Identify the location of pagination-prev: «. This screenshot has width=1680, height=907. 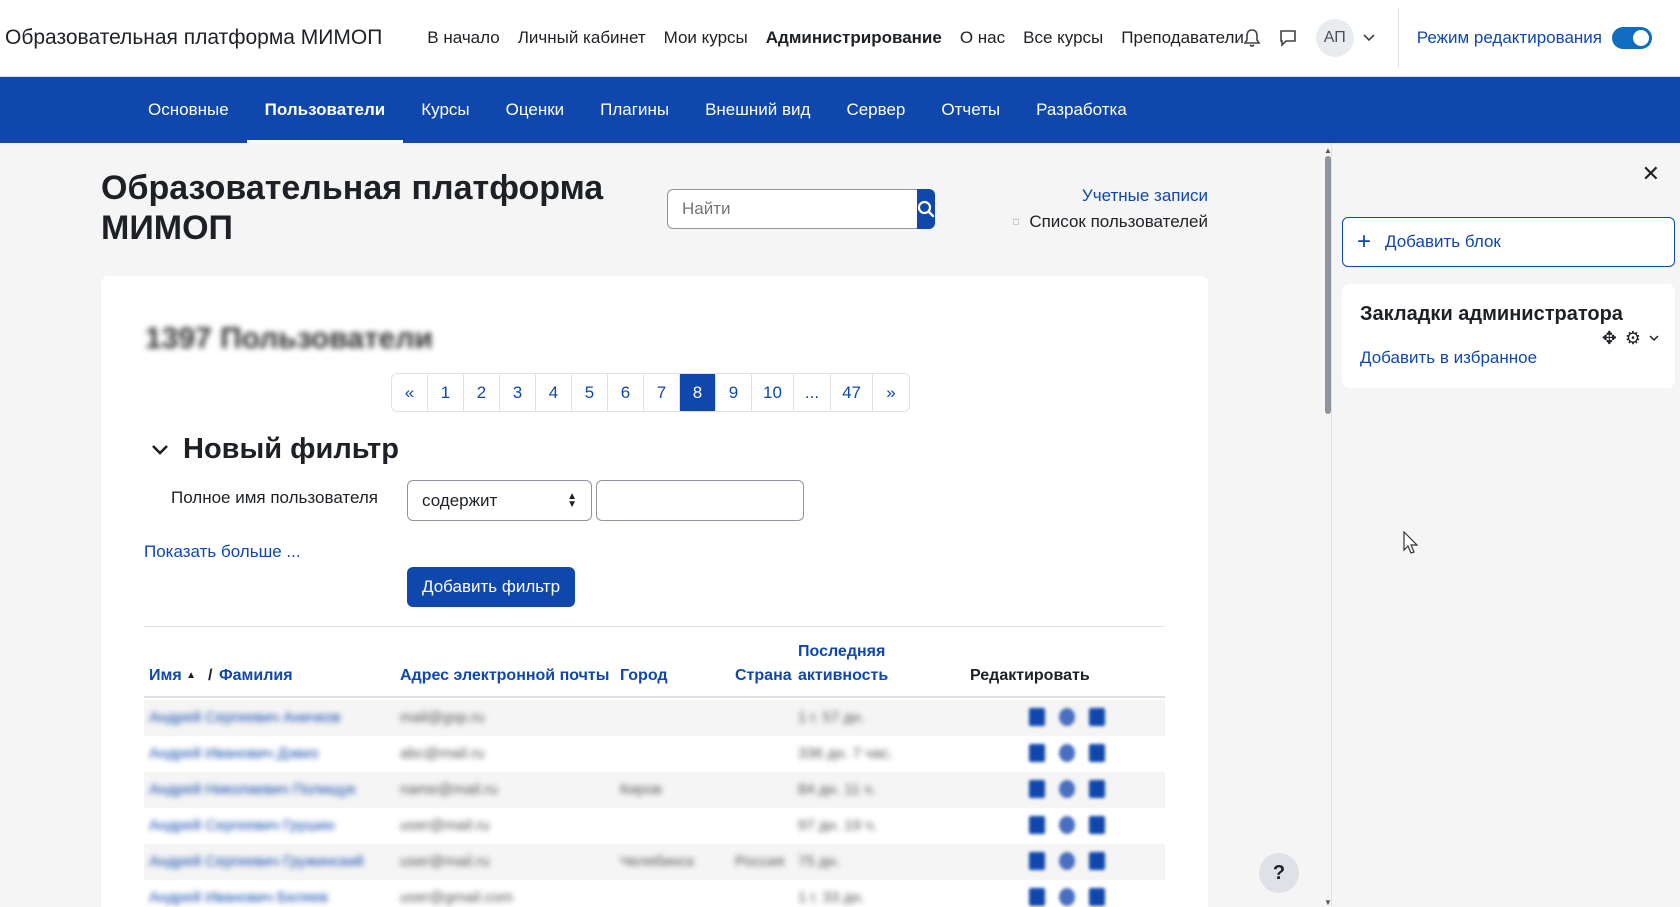
(410, 392).